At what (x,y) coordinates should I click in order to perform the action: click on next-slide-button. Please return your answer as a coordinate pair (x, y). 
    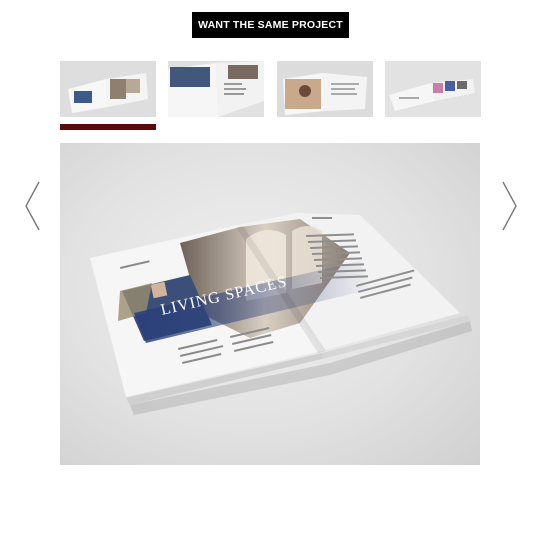
    Looking at the image, I should click on (509, 206).